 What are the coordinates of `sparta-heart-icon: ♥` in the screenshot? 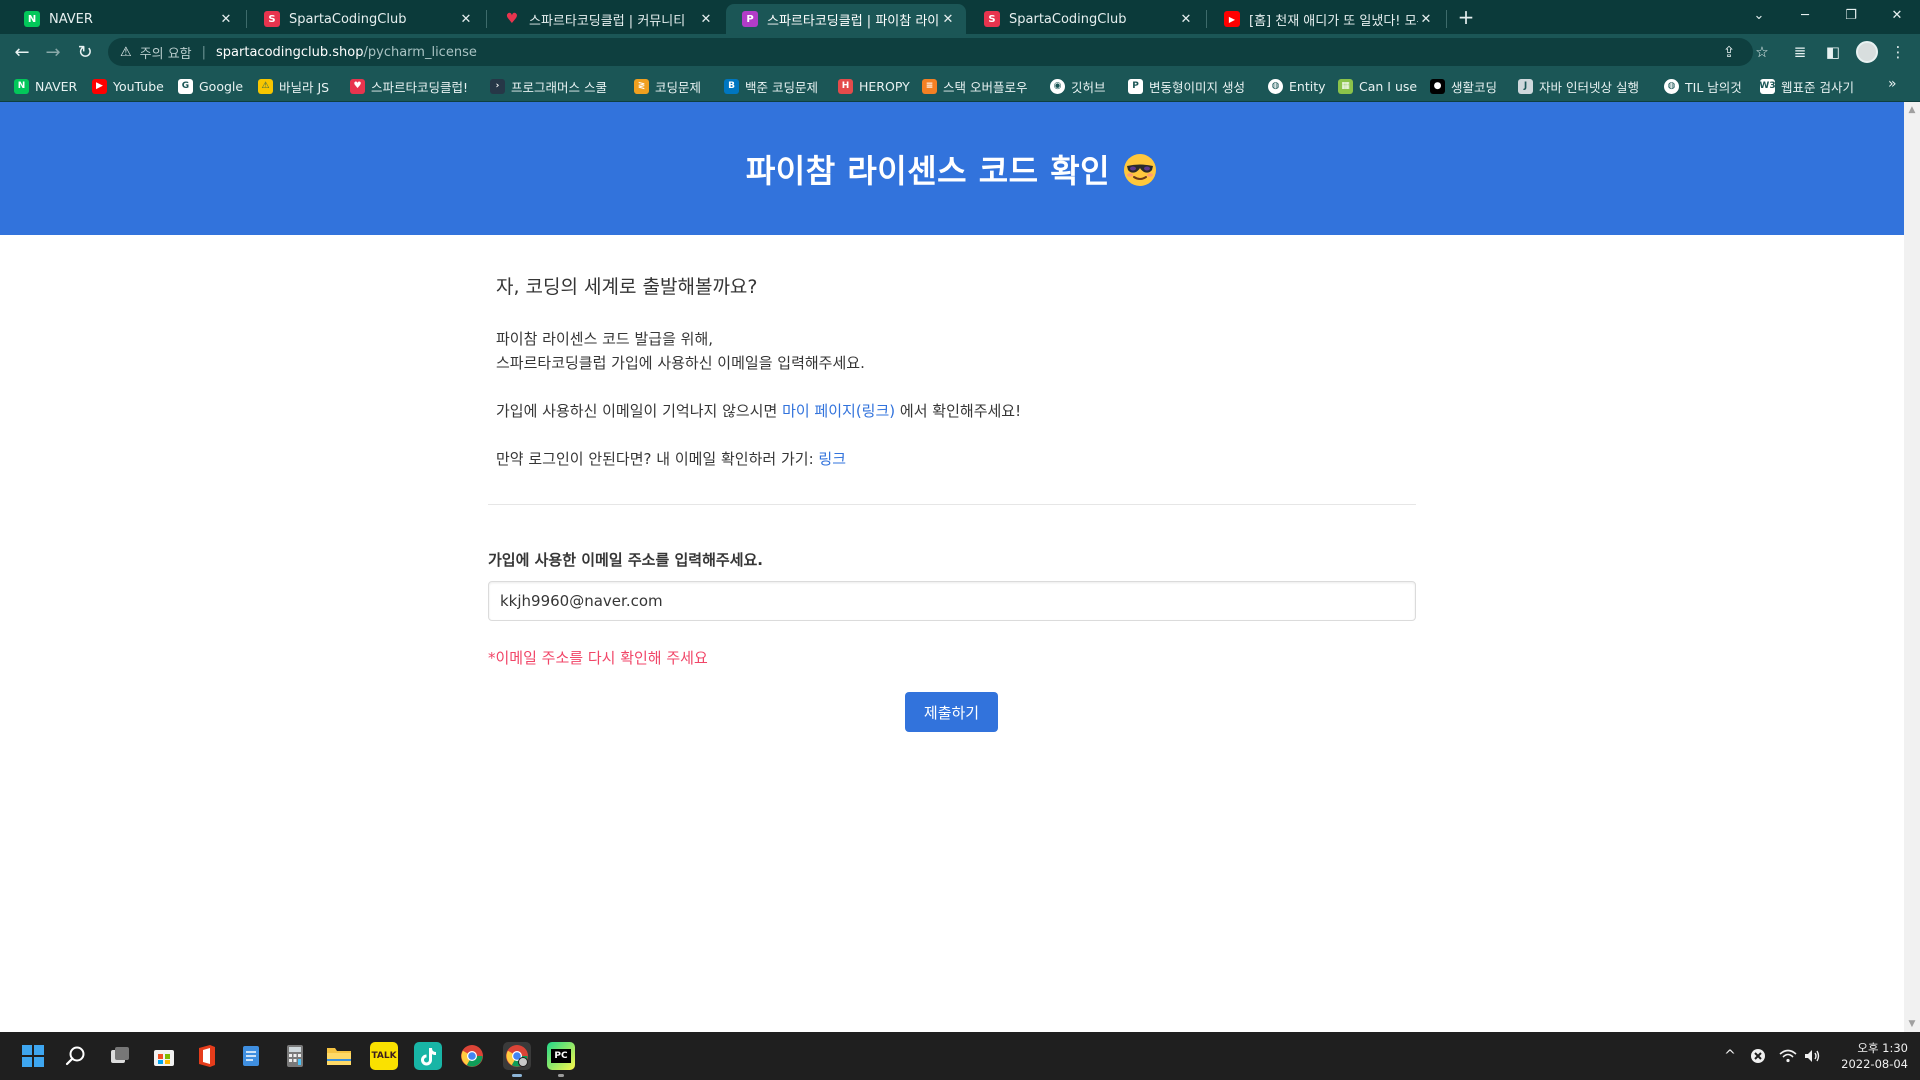 It's located at (512, 19).